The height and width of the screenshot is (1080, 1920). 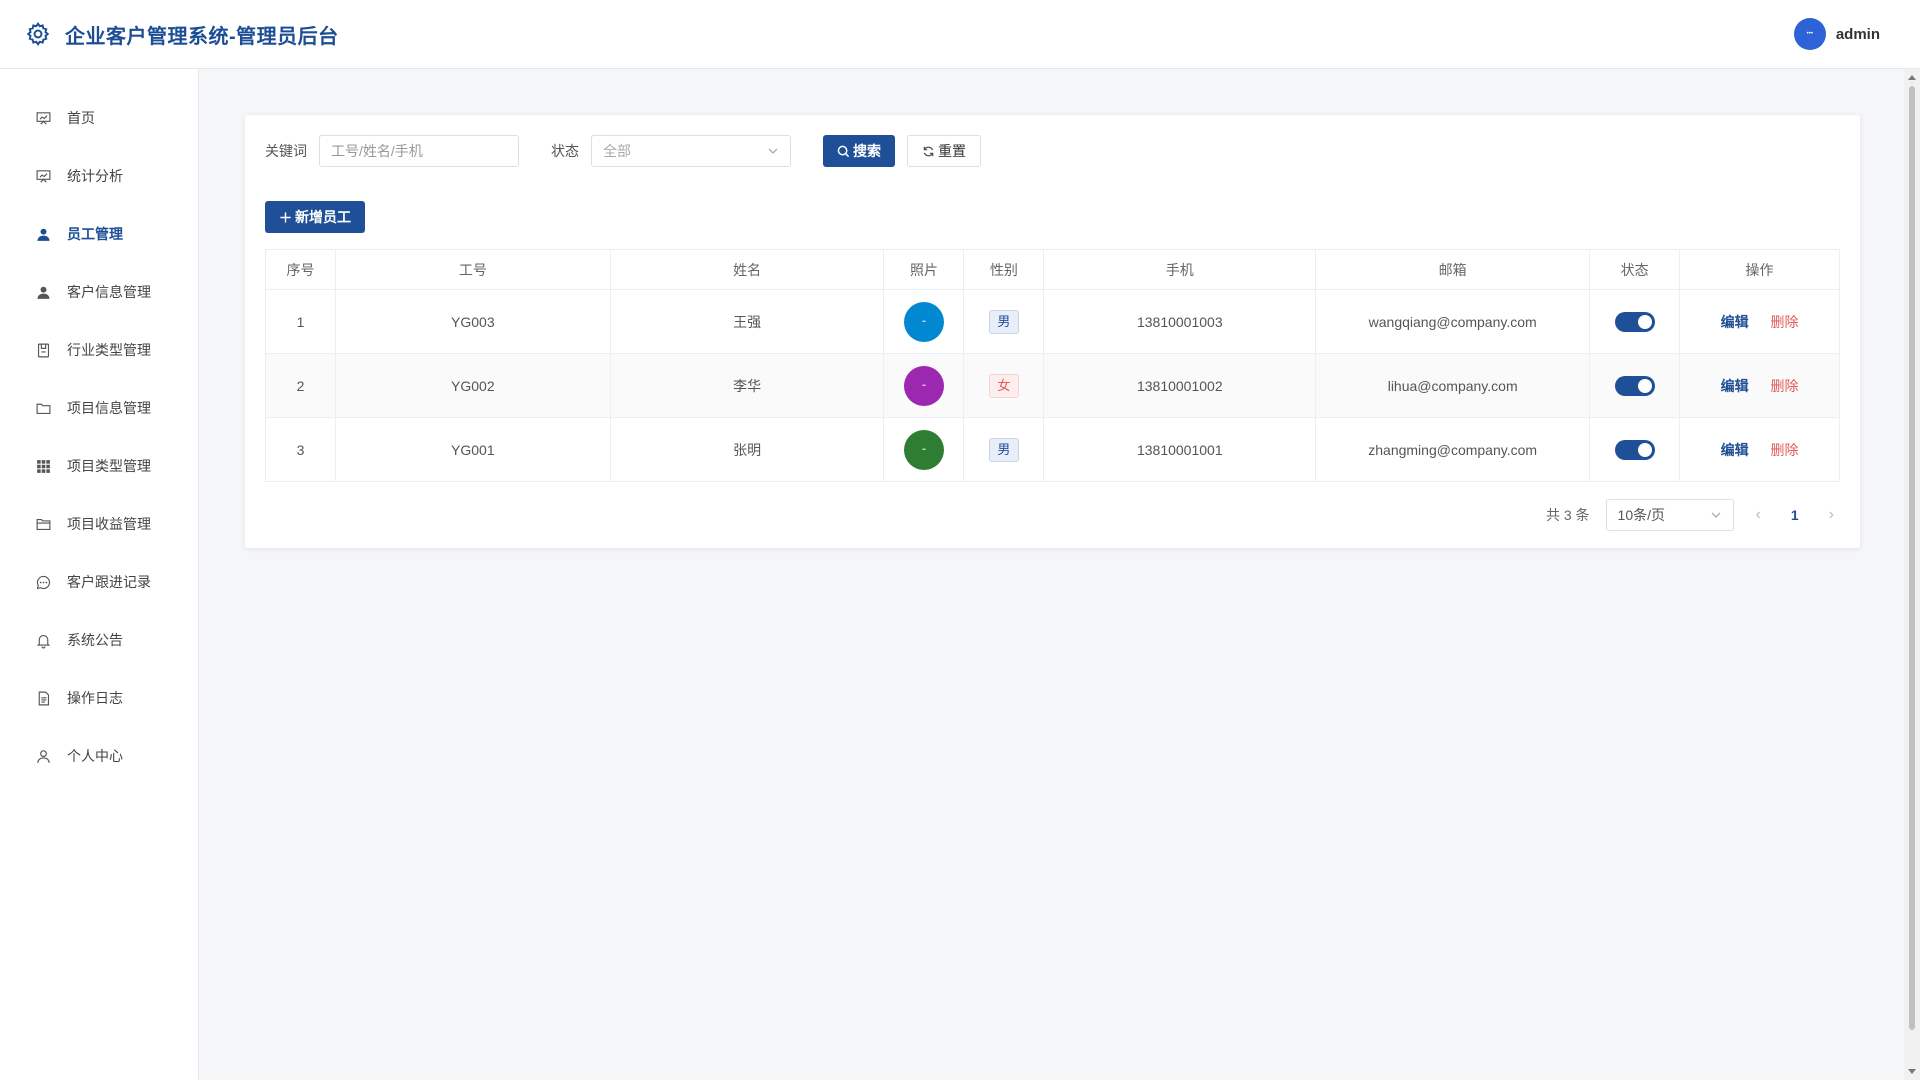 I want to click on page-size-value: 10条/页, so click(x=1641, y=515).